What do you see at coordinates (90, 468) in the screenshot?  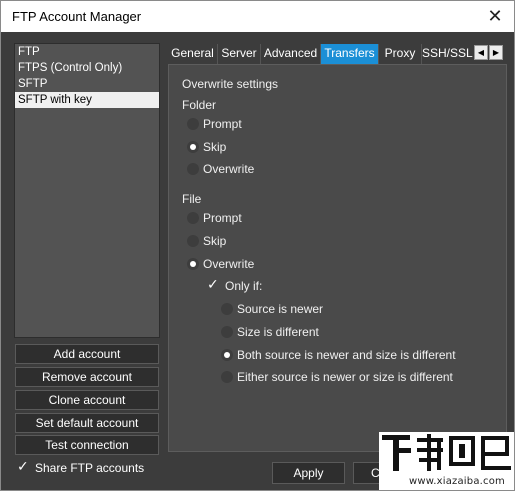 I see `share-label: Share FTP accounts` at bounding box center [90, 468].